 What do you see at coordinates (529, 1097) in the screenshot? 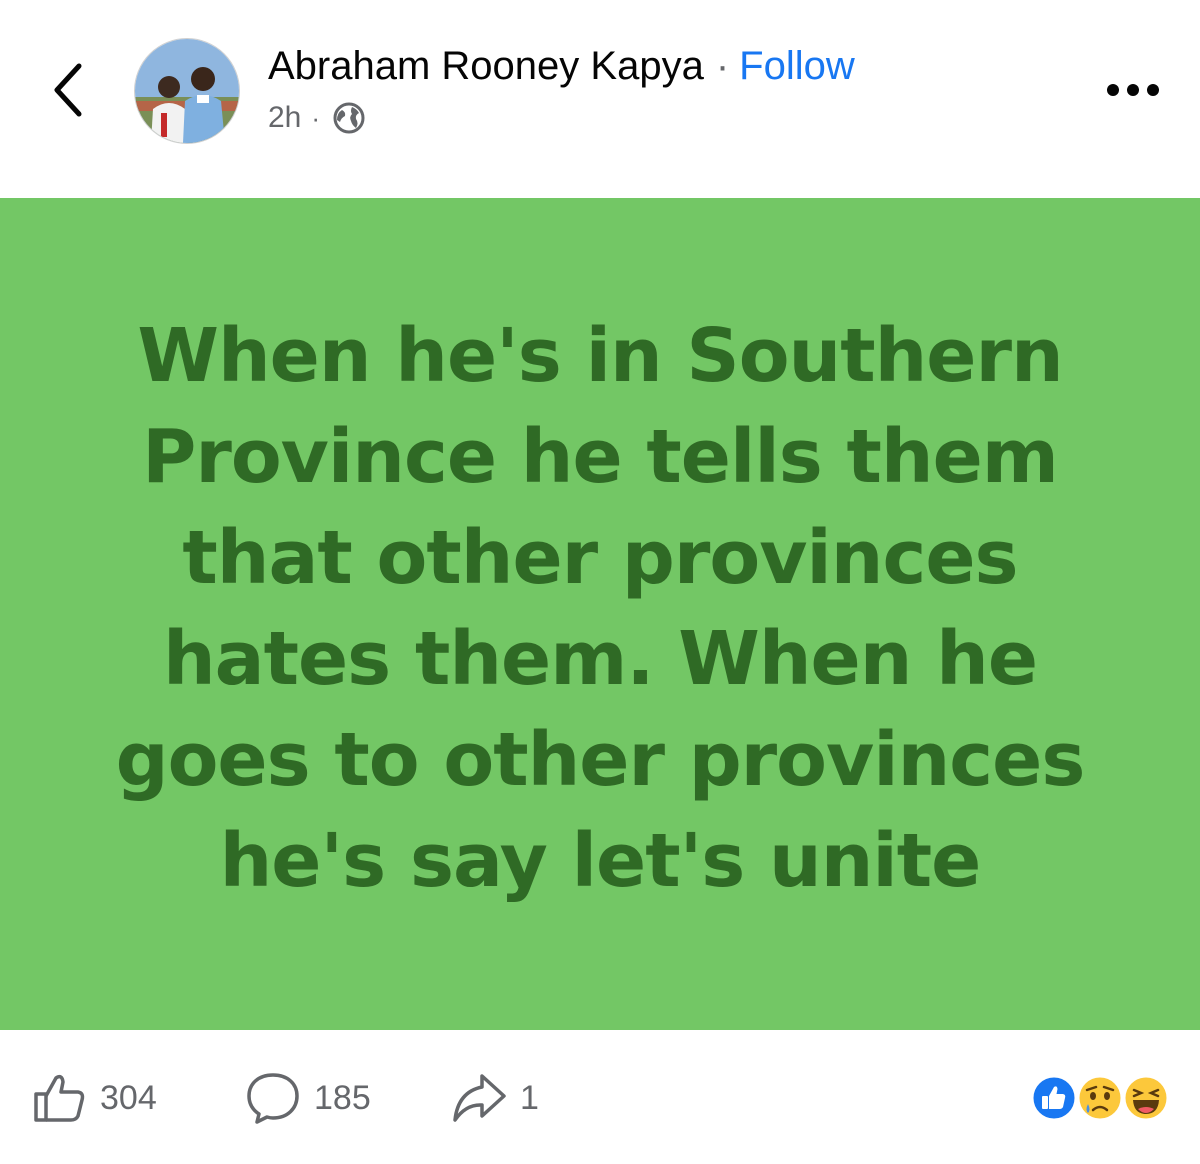
I see `share-count: 1` at bounding box center [529, 1097].